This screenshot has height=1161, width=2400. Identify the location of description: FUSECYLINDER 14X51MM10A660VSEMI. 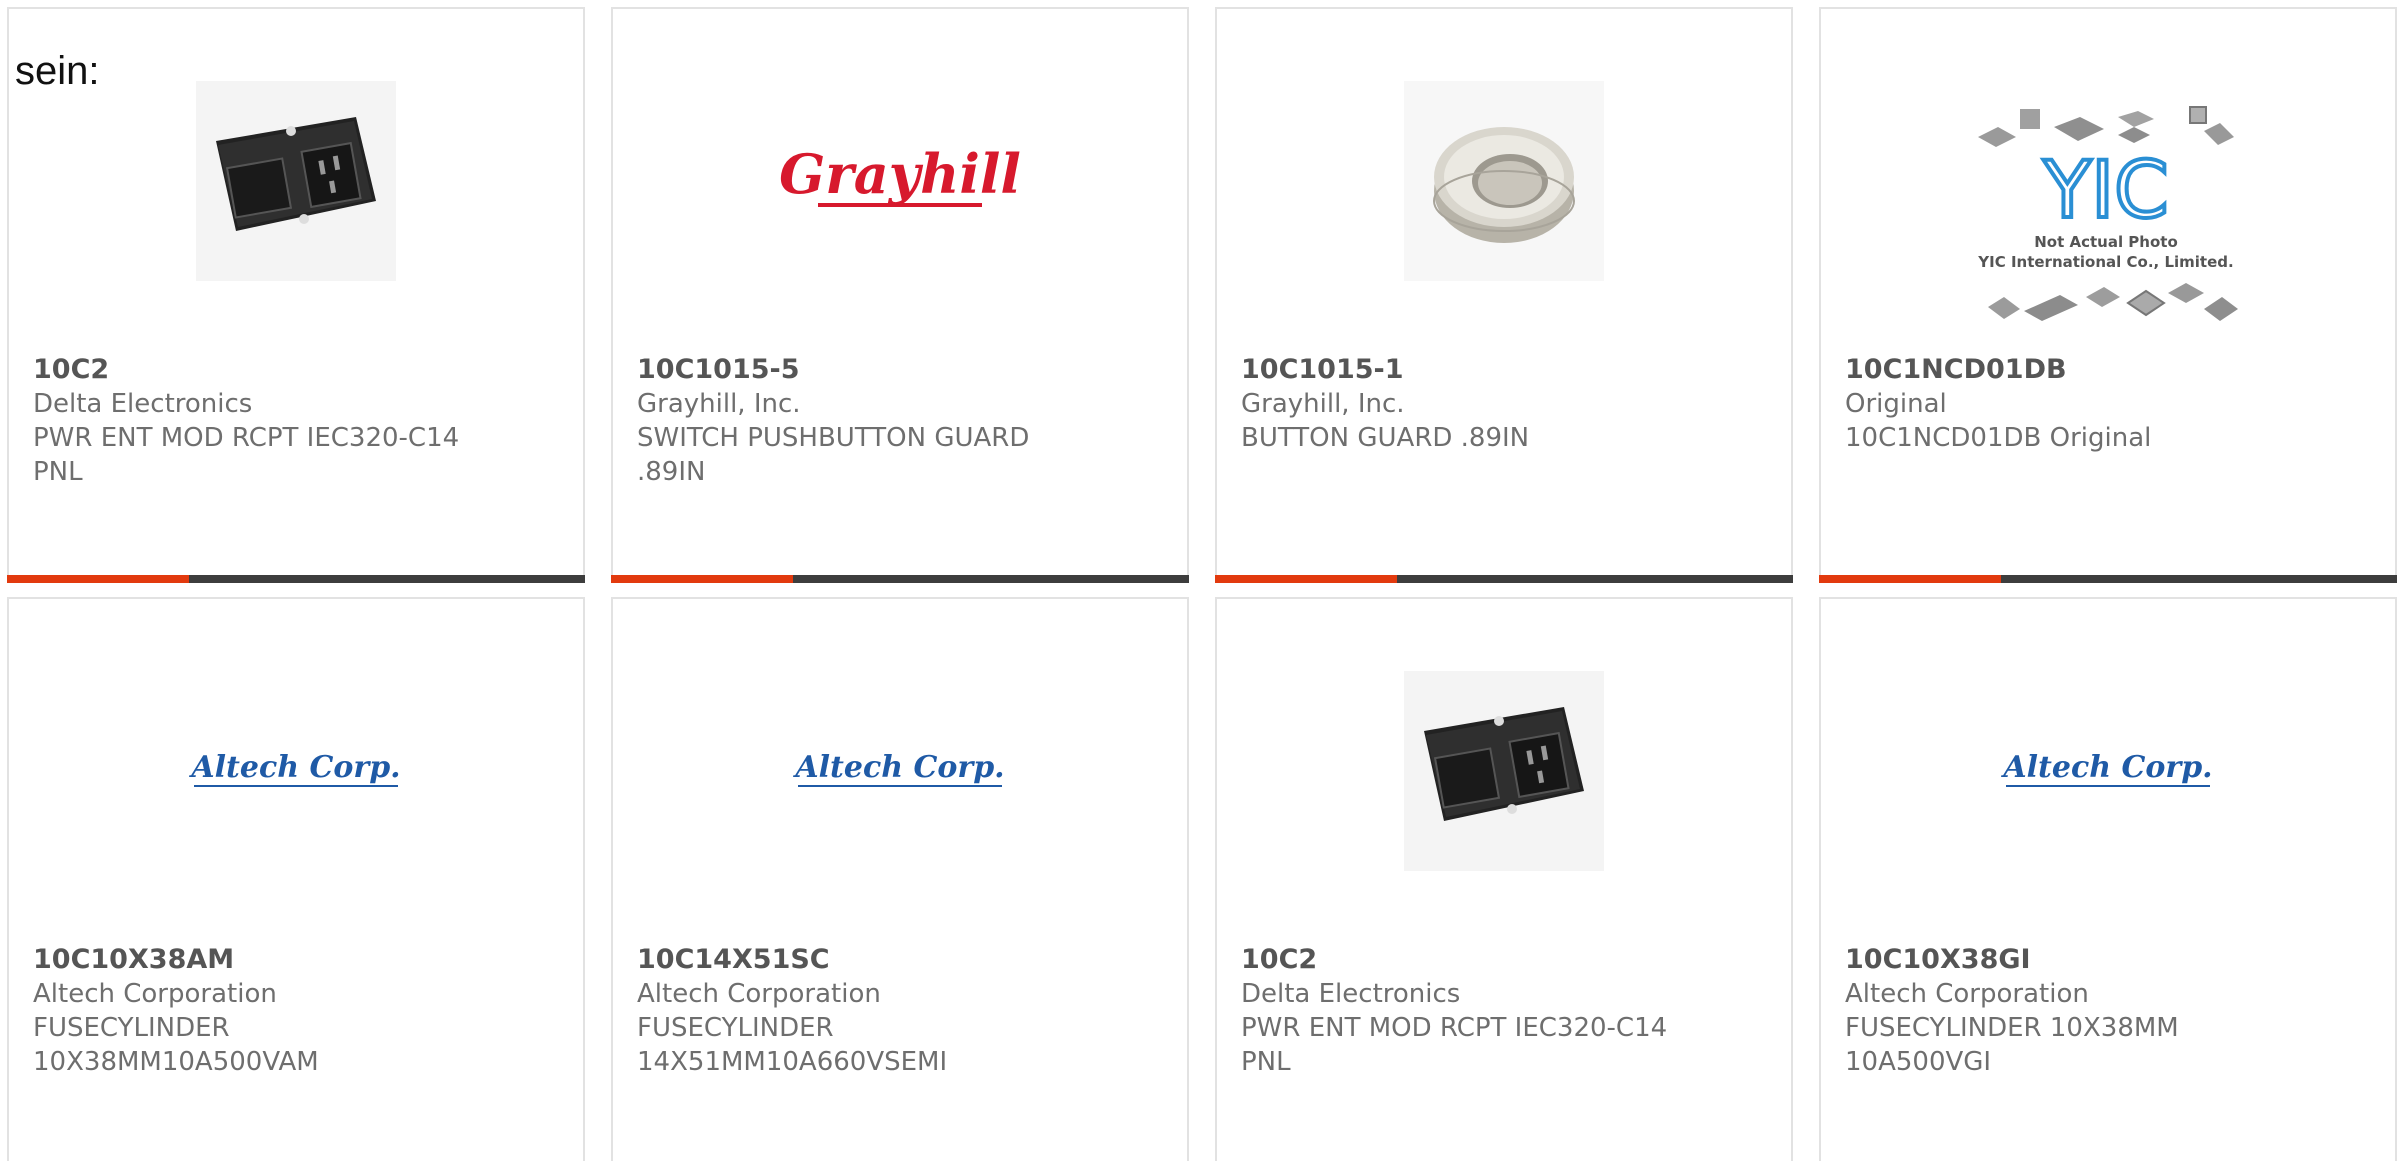
(792, 1045).